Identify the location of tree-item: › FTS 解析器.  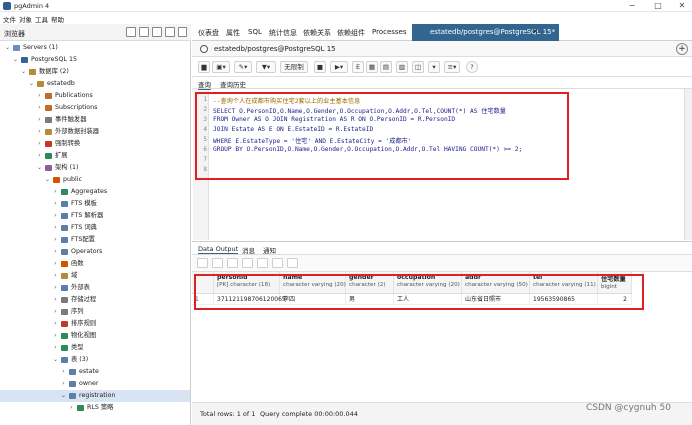
(95, 216).